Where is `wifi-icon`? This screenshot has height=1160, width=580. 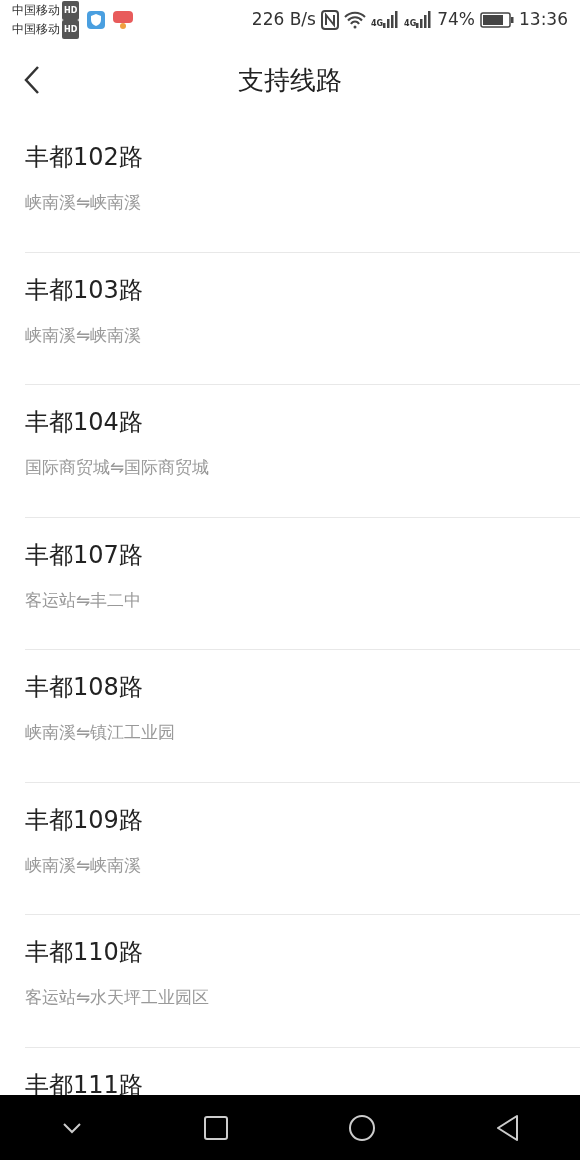
wifi-icon is located at coordinates (354, 20).